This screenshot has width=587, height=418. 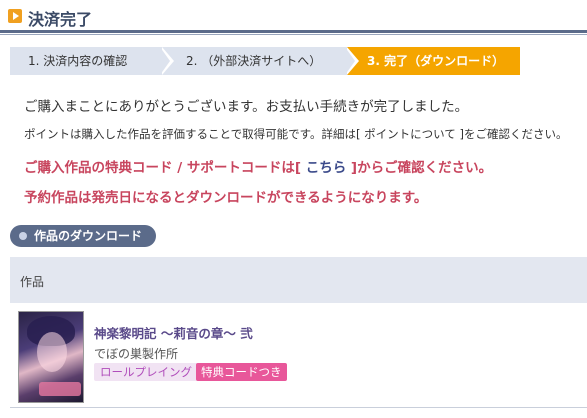 I want to click on page-title: 決済完了, so click(x=60, y=19).